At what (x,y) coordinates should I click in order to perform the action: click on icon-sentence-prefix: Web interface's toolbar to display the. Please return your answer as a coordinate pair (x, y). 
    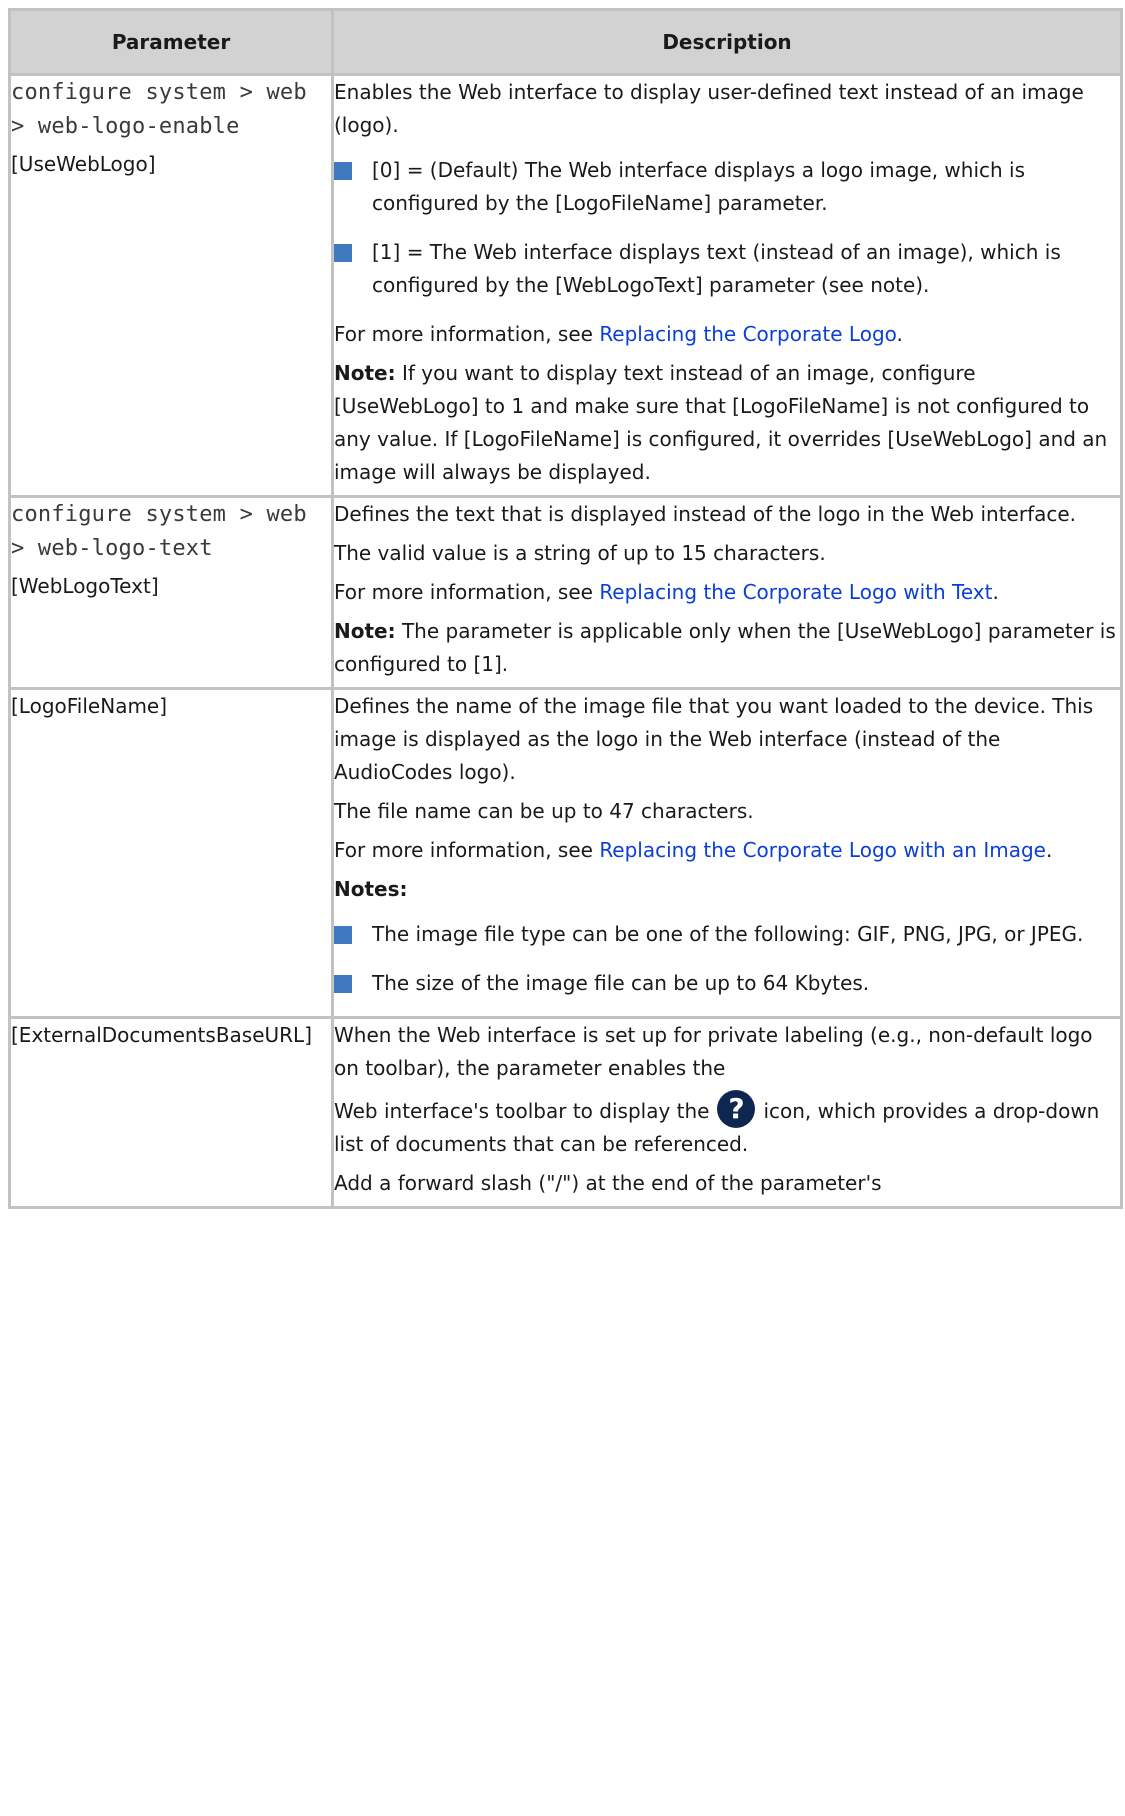
    Looking at the image, I should click on (522, 1111).